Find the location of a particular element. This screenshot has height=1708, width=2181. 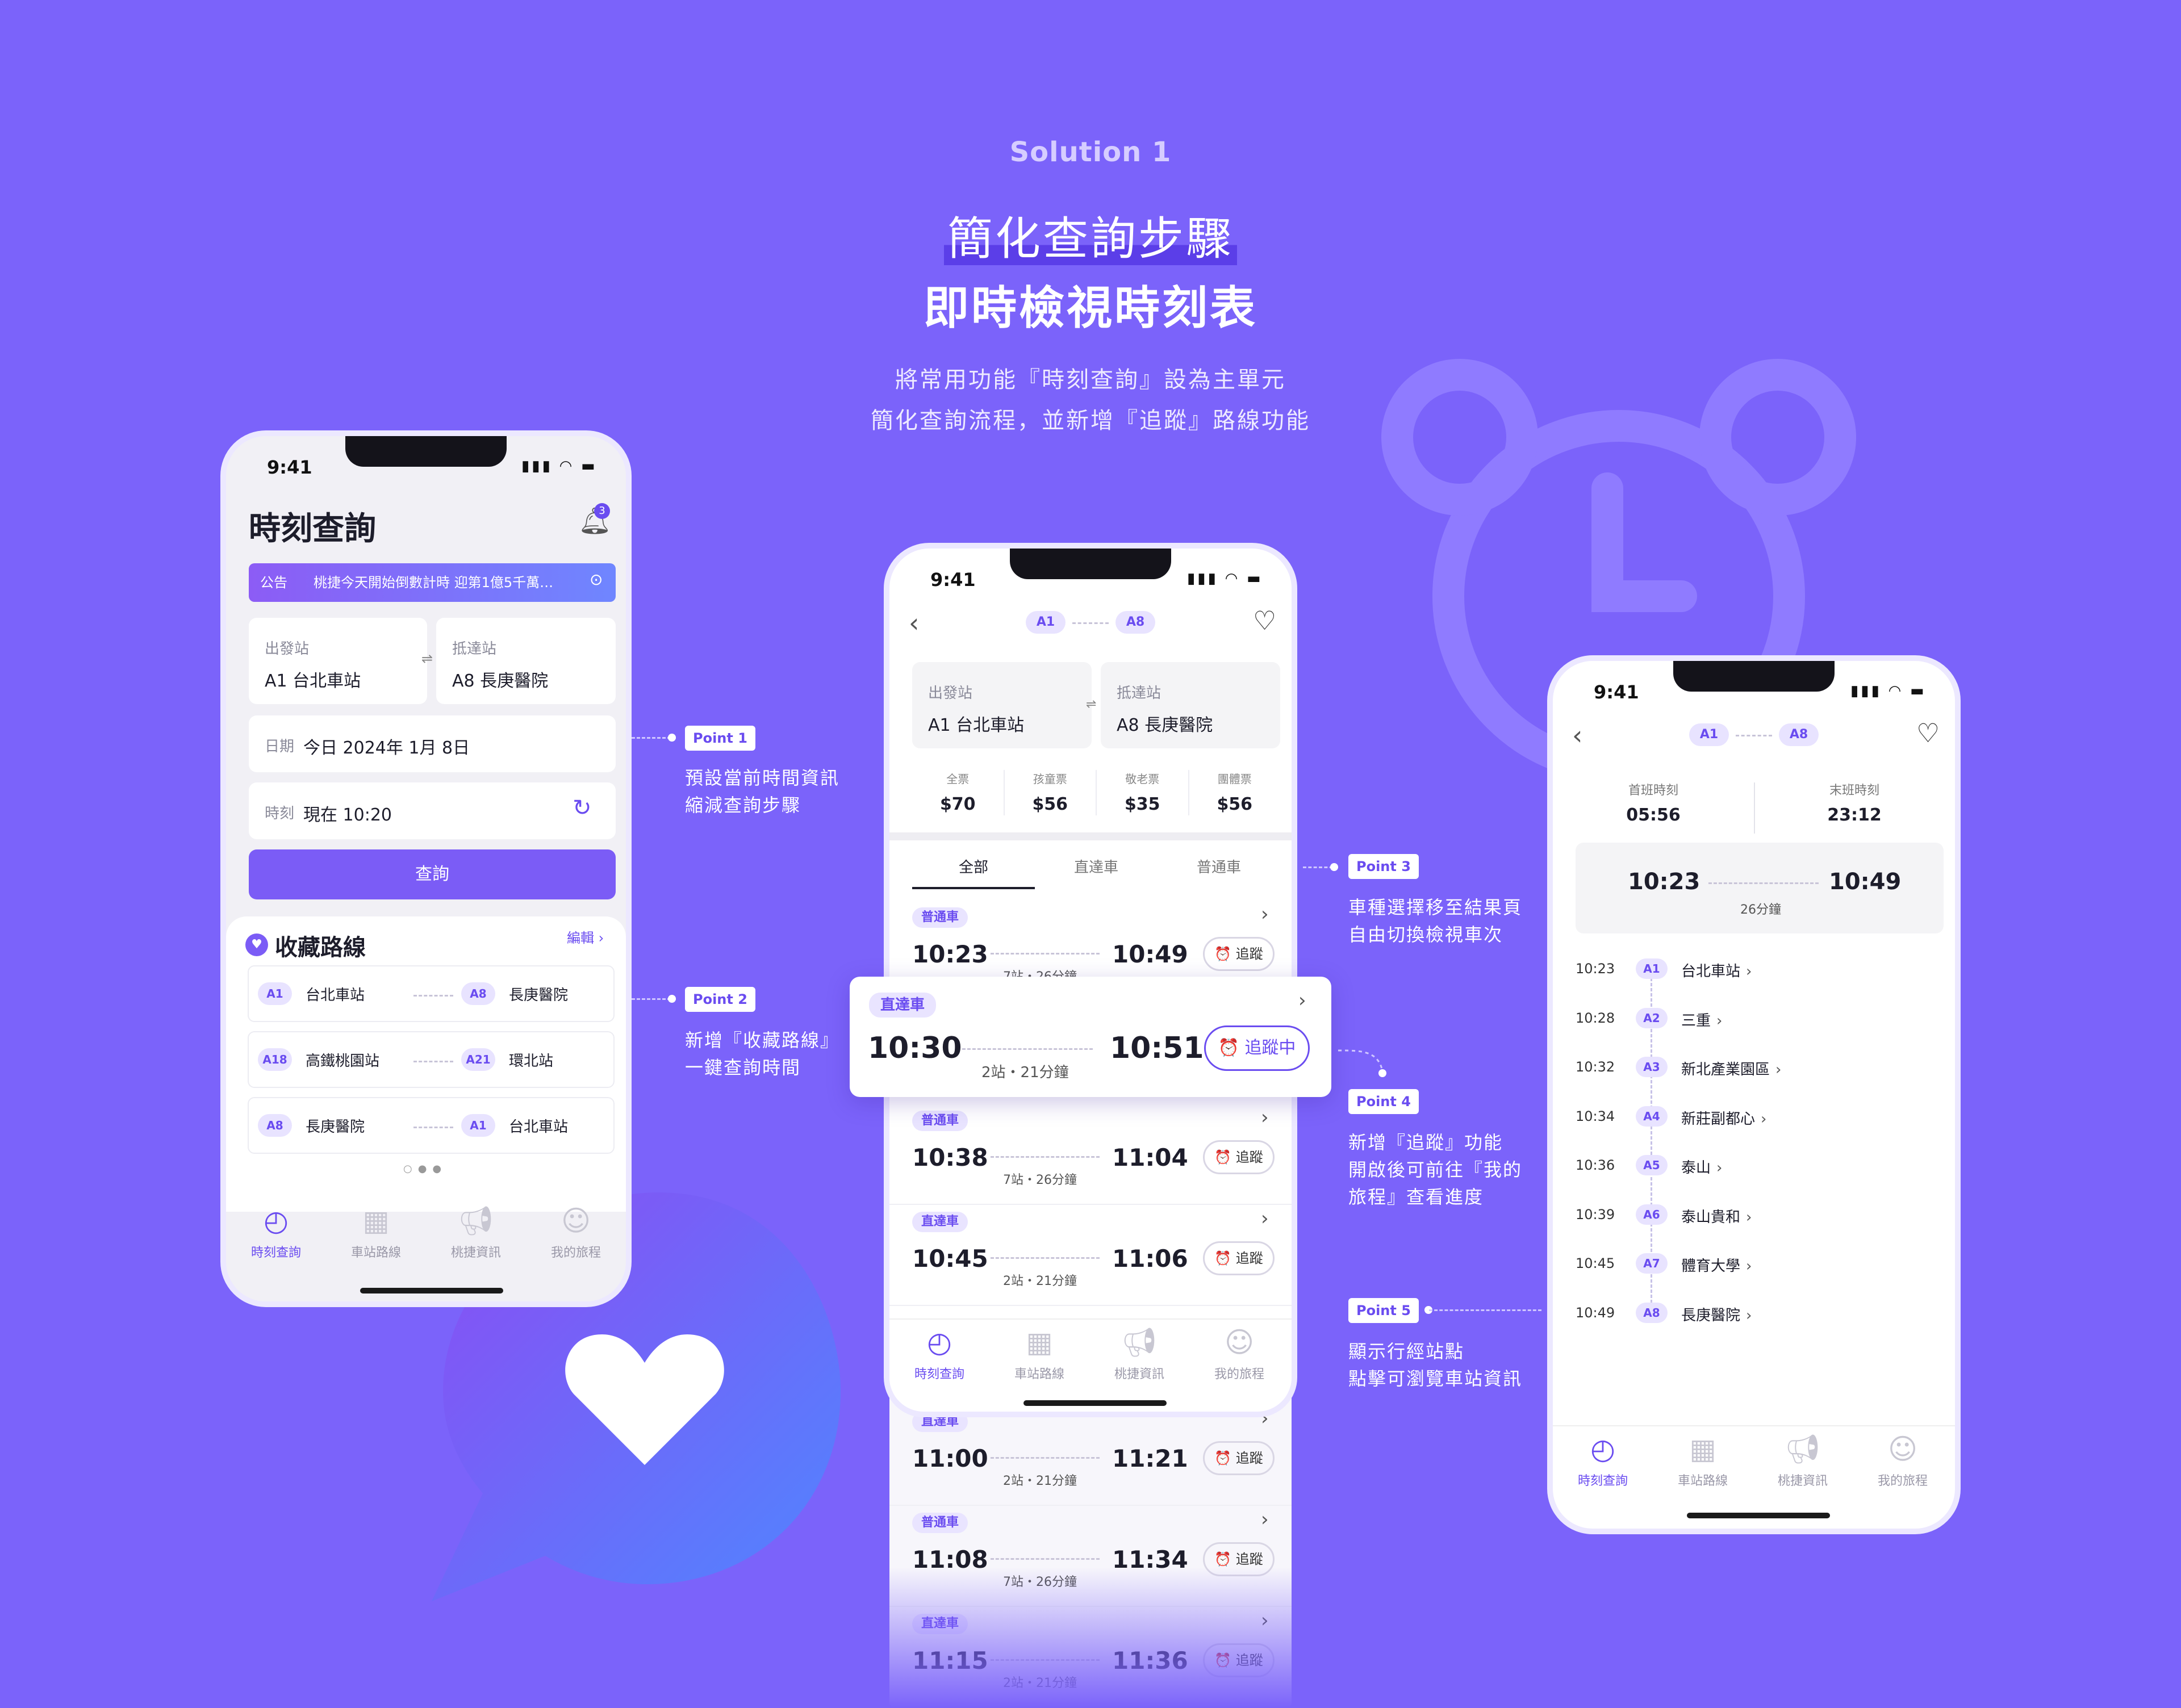

fare-label: 敬老票 is located at coordinates (1142, 779).